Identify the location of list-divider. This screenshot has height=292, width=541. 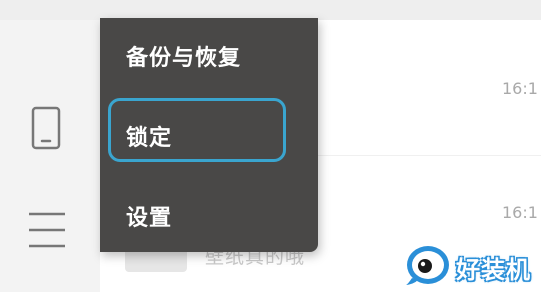
(429, 155).